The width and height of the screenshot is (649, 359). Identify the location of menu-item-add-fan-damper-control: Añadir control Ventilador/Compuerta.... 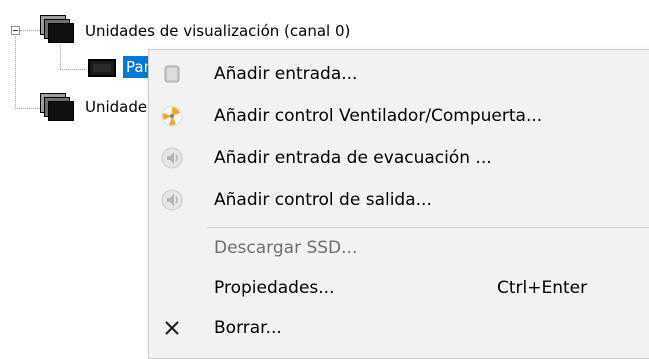
(399, 116).